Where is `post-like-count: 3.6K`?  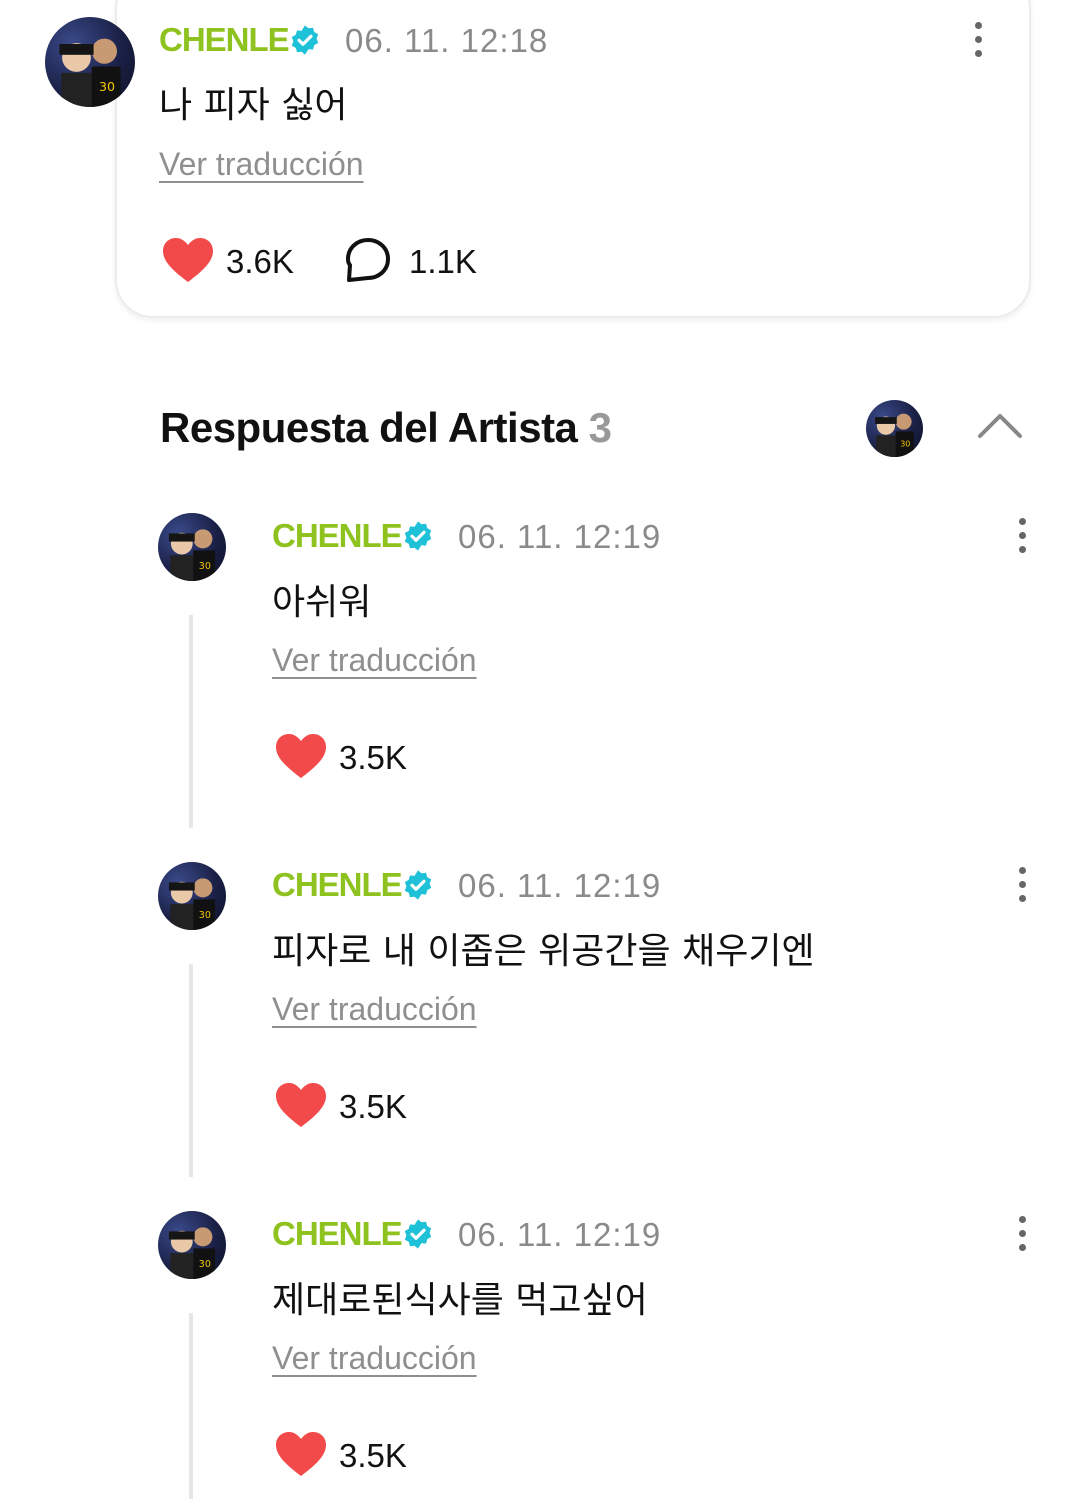
post-like-count: 3.6K is located at coordinates (260, 261).